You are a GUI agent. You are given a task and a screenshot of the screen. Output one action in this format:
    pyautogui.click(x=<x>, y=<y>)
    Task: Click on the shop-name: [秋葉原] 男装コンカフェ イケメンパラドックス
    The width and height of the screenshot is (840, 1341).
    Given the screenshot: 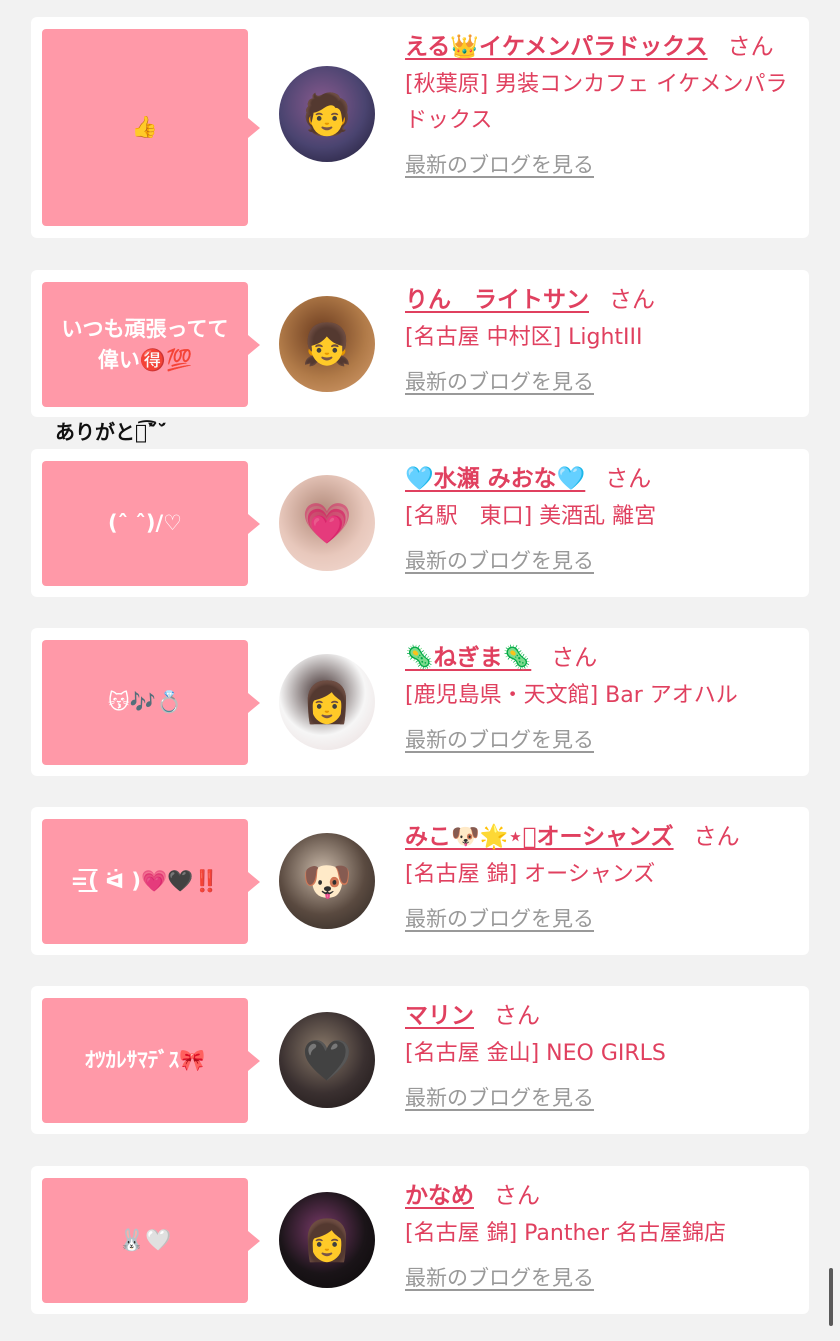 What is the action you would take?
    pyautogui.click(x=596, y=102)
    